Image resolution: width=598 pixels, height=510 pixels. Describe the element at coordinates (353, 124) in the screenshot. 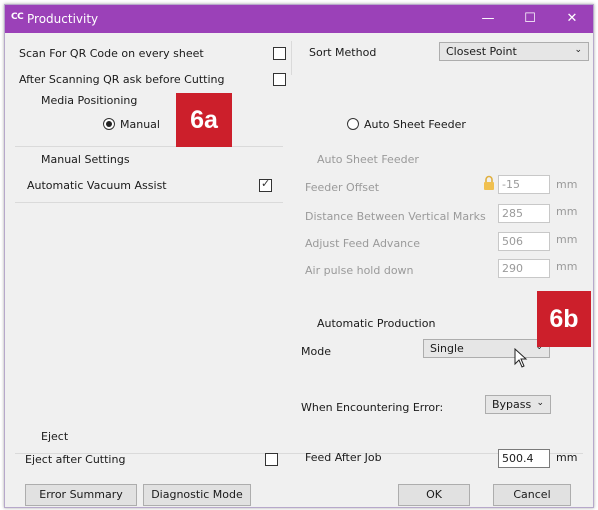

I see `radio-unselected-icon` at that location.